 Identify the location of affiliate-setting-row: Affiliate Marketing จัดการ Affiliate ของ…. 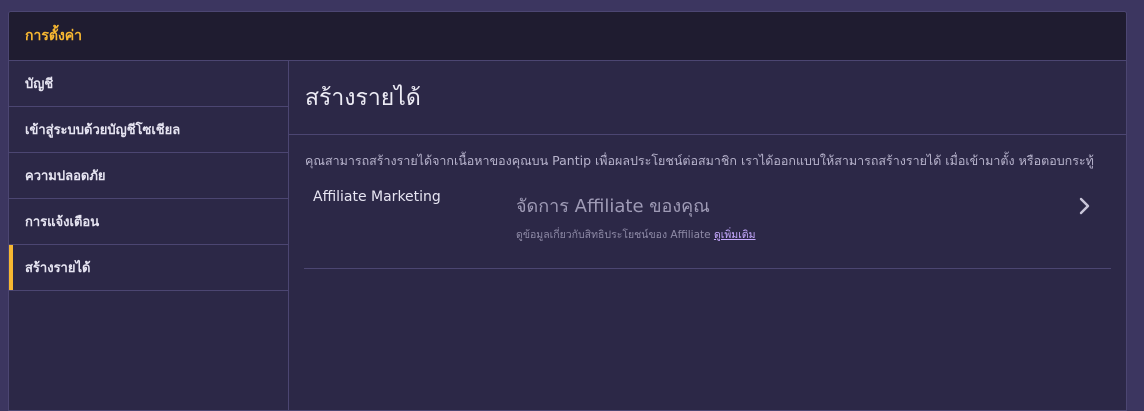
(707, 229).